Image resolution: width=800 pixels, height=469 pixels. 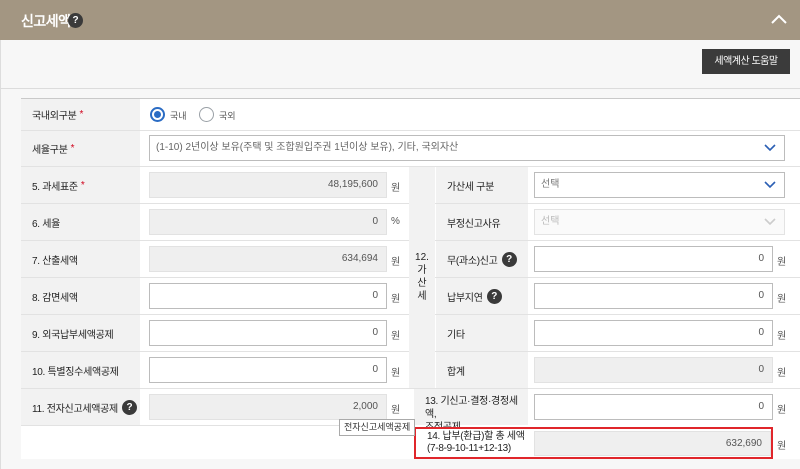 What do you see at coordinates (377, 427) in the screenshot?
I see `tooltip: 전자신고세액공제` at bounding box center [377, 427].